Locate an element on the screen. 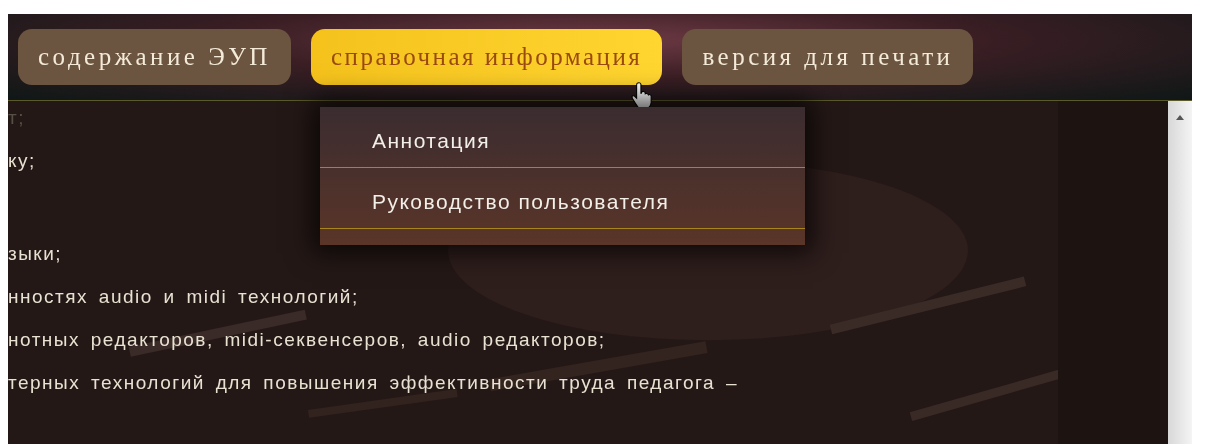 Image resolution: width=1205 pixels, height=444 pixels. nav-tab: версия для печати is located at coordinates (828, 57).